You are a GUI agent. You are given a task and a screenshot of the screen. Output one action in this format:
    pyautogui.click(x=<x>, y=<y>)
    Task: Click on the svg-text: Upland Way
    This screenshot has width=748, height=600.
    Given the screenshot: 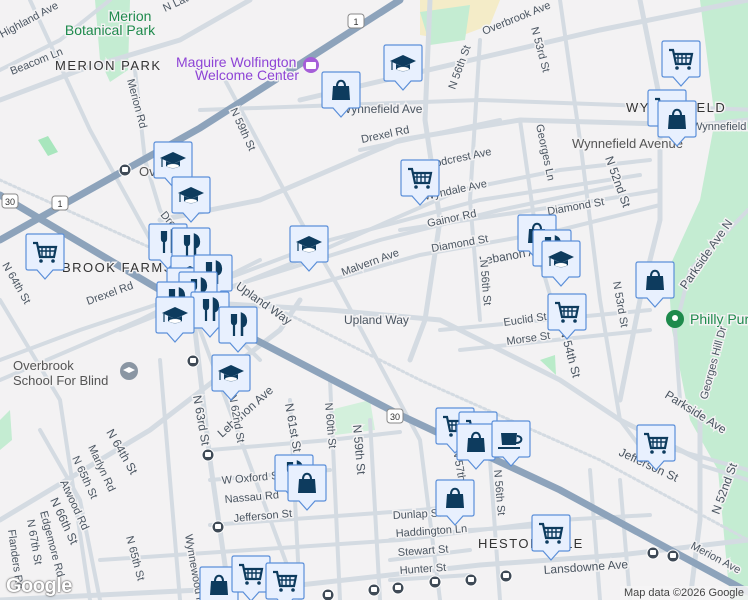 What is the action you would take?
    pyautogui.click(x=376, y=320)
    